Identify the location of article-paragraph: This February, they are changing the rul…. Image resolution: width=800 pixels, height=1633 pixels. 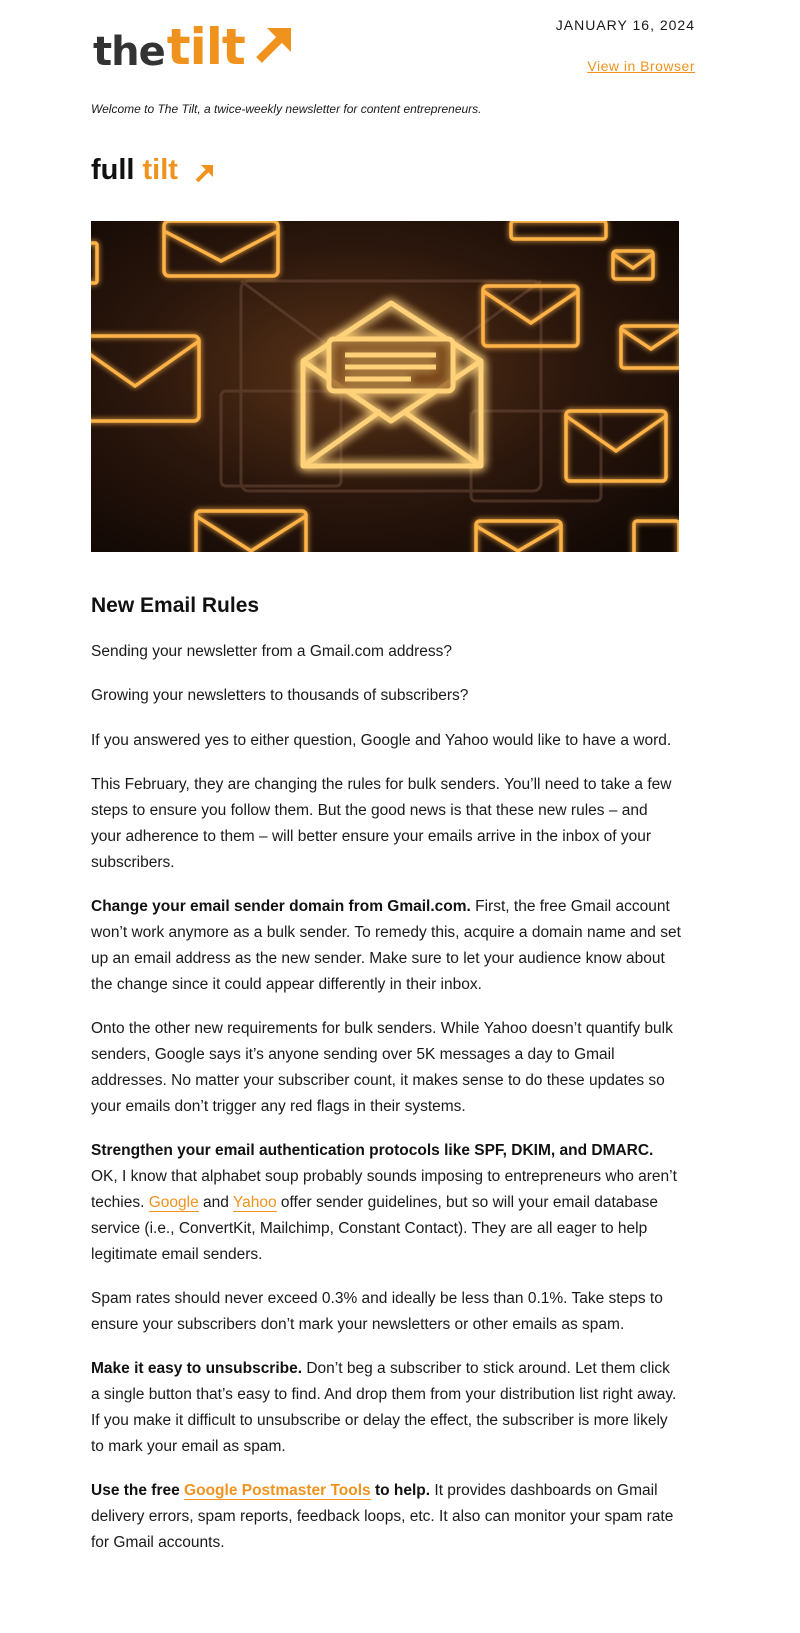
(381, 823).